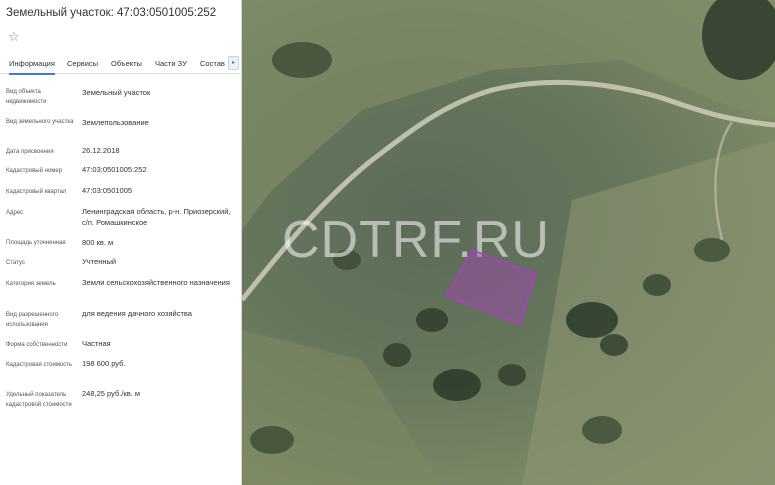 The image size is (775, 485). What do you see at coordinates (126, 63) in the screenshot?
I see `tab-objects: Объекты` at bounding box center [126, 63].